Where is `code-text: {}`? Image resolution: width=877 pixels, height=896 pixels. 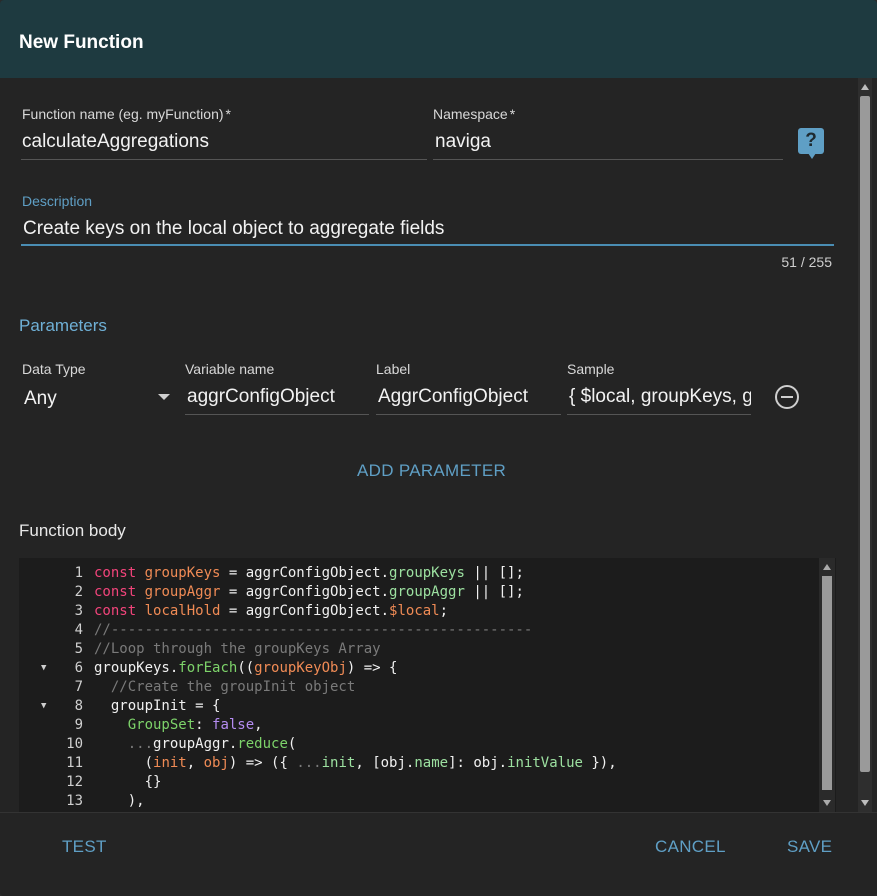 code-text: {} is located at coordinates (128, 782).